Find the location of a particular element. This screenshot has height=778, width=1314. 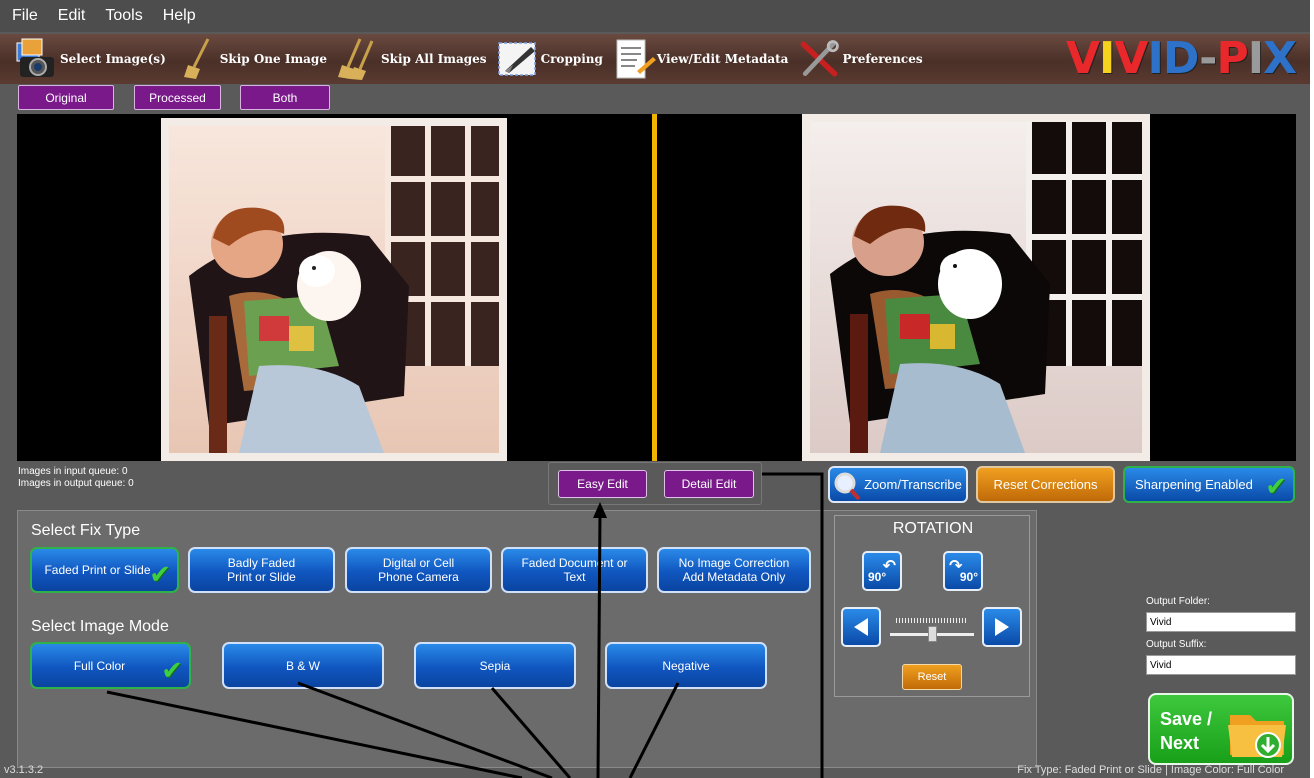

rotate-right-label: 90° is located at coordinates (968, 577).